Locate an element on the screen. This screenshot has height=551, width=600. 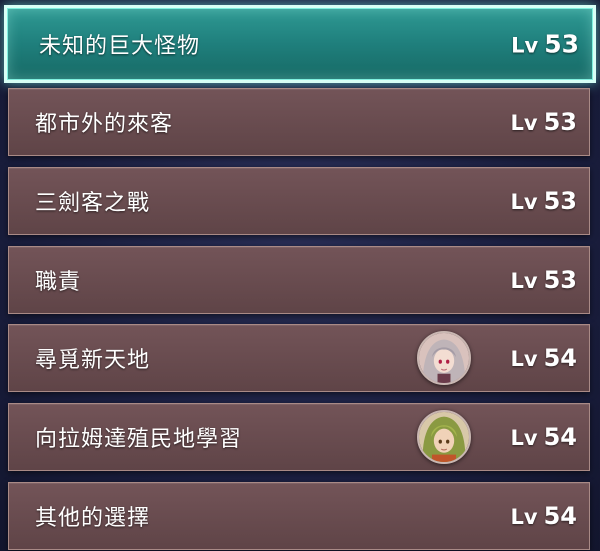
quest-title: 職責 is located at coordinates (58, 282).